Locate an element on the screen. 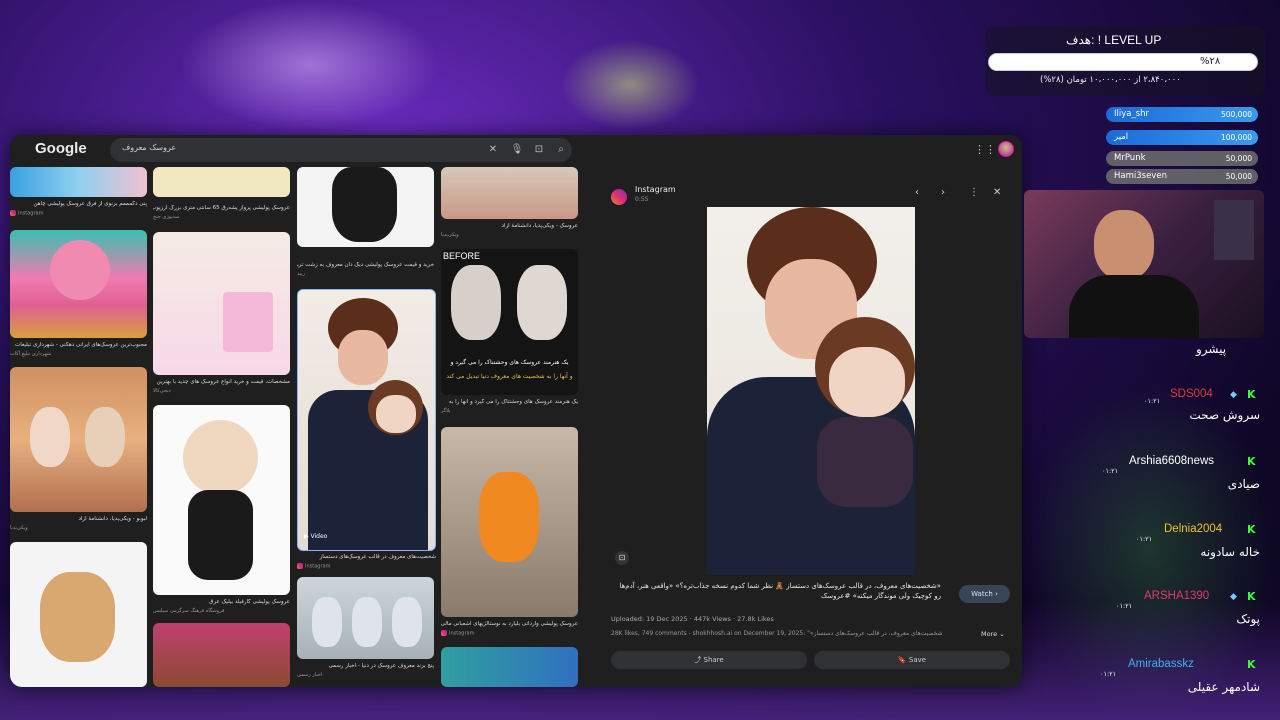  doll-face is located at coordinates (396, 414).